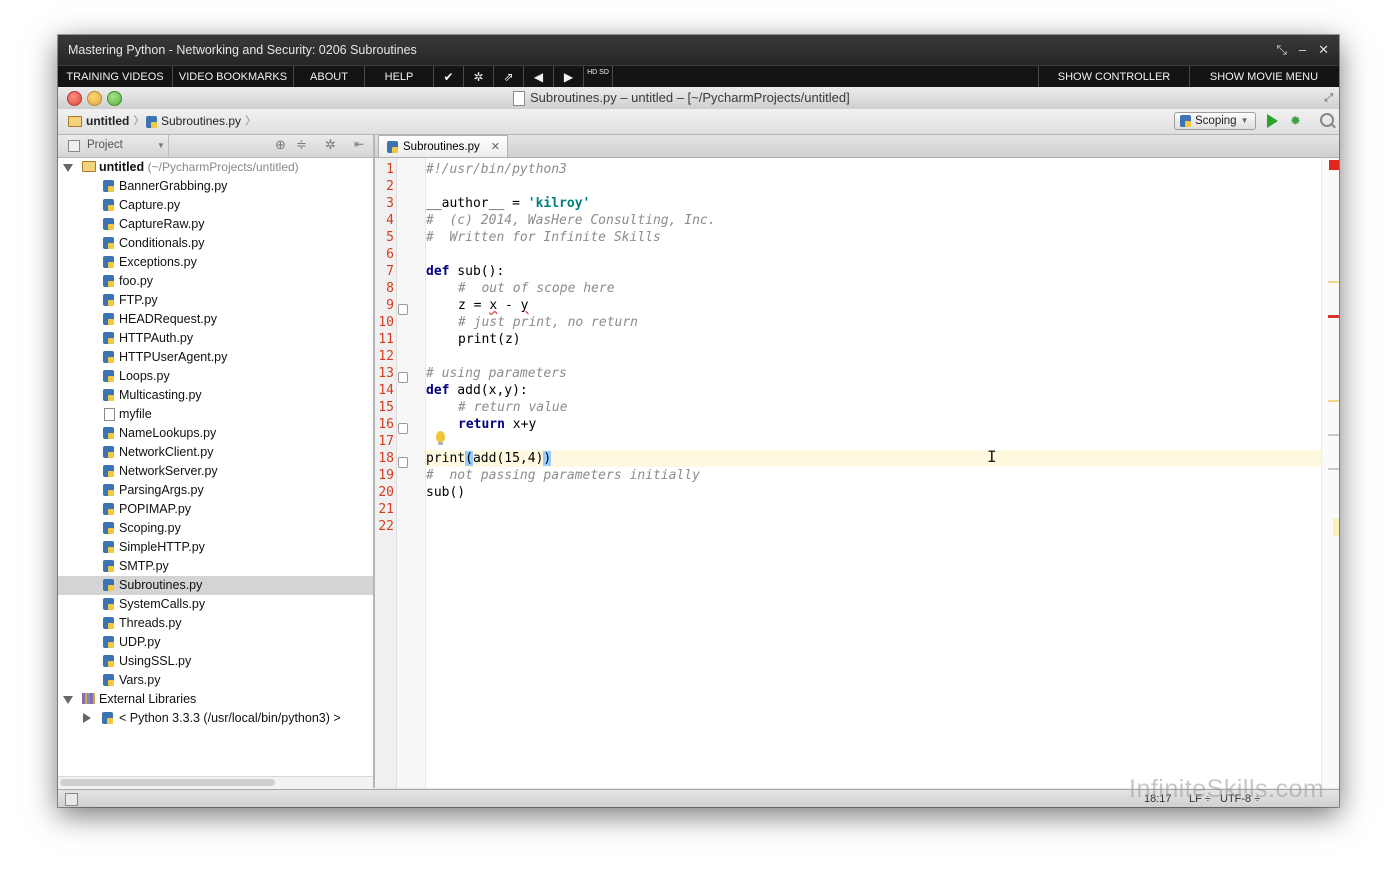 The width and height of the screenshot is (1396, 886). What do you see at coordinates (1323, 50) in the screenshot?
I see `close-icon: ✕` at bounding box center [1323, 50].